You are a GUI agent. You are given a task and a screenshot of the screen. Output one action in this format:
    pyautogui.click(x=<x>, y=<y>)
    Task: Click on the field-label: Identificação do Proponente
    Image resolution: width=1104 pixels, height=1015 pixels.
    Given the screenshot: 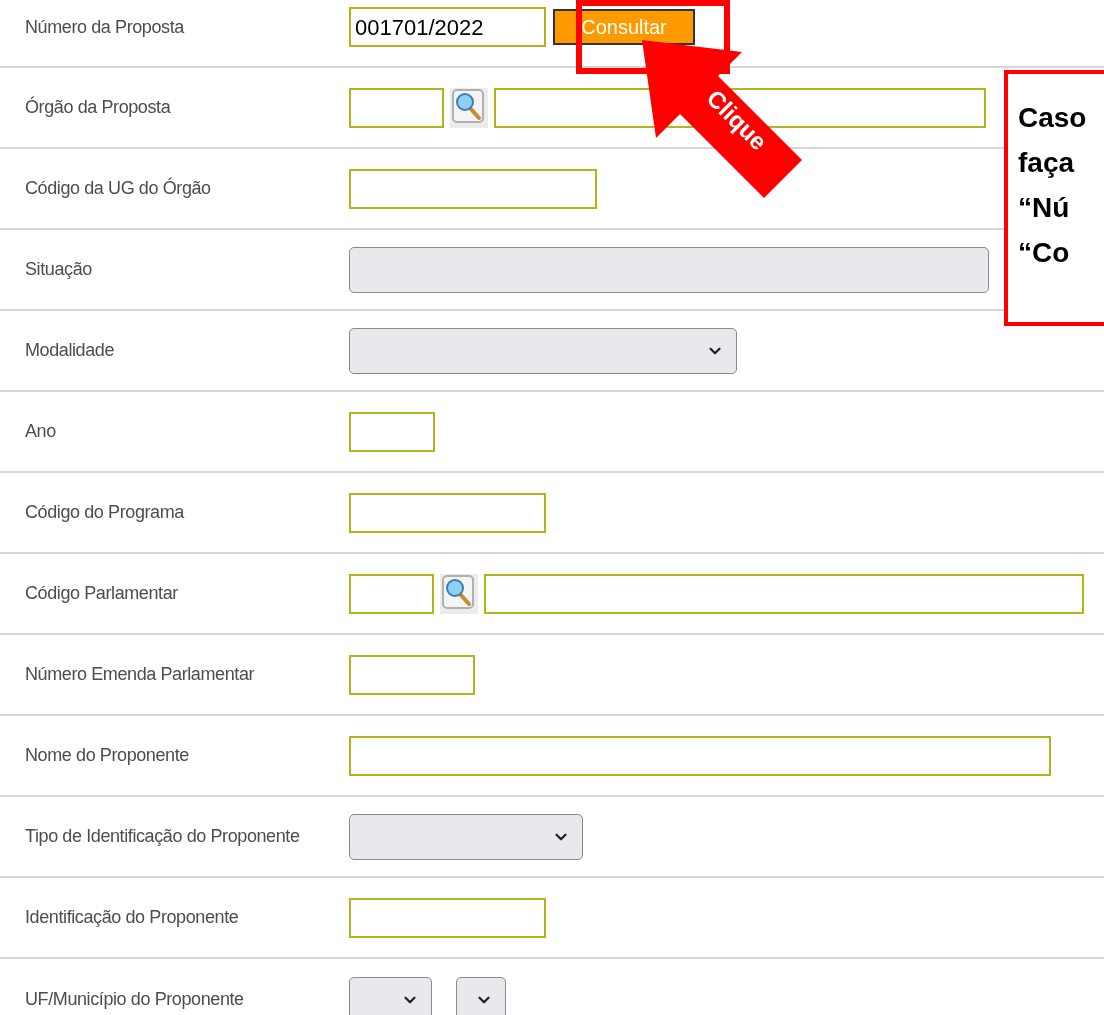 What is the action you would take?
    pyautogui.click(x=132, y=917)
    